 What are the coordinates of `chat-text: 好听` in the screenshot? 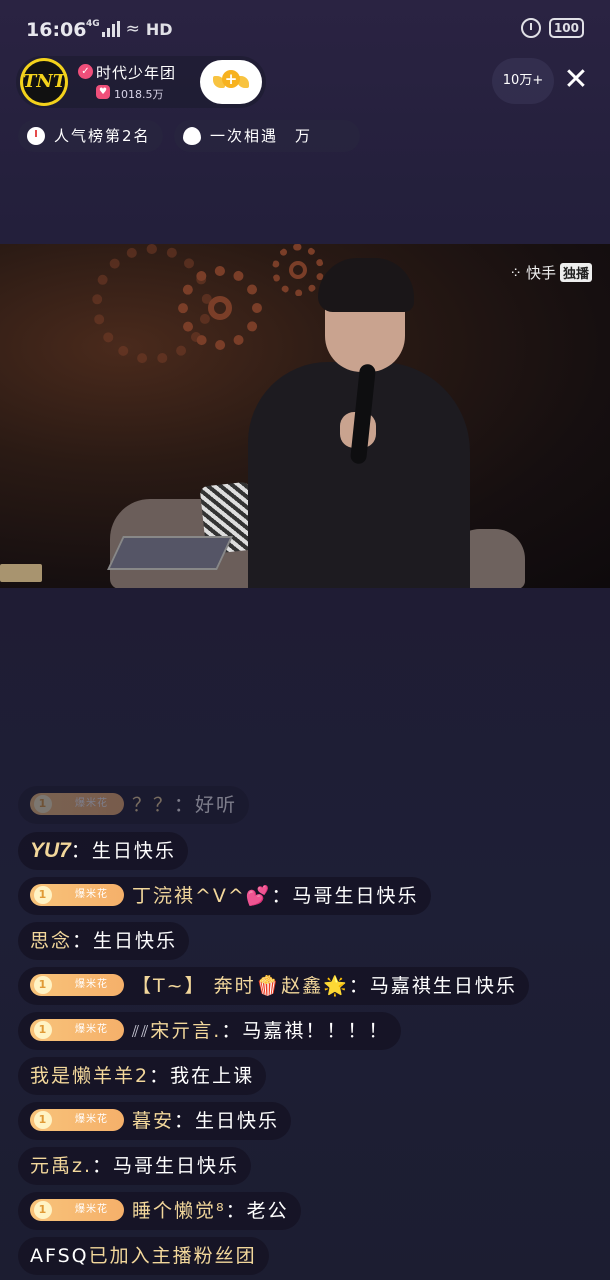 It's located at (216, 805).